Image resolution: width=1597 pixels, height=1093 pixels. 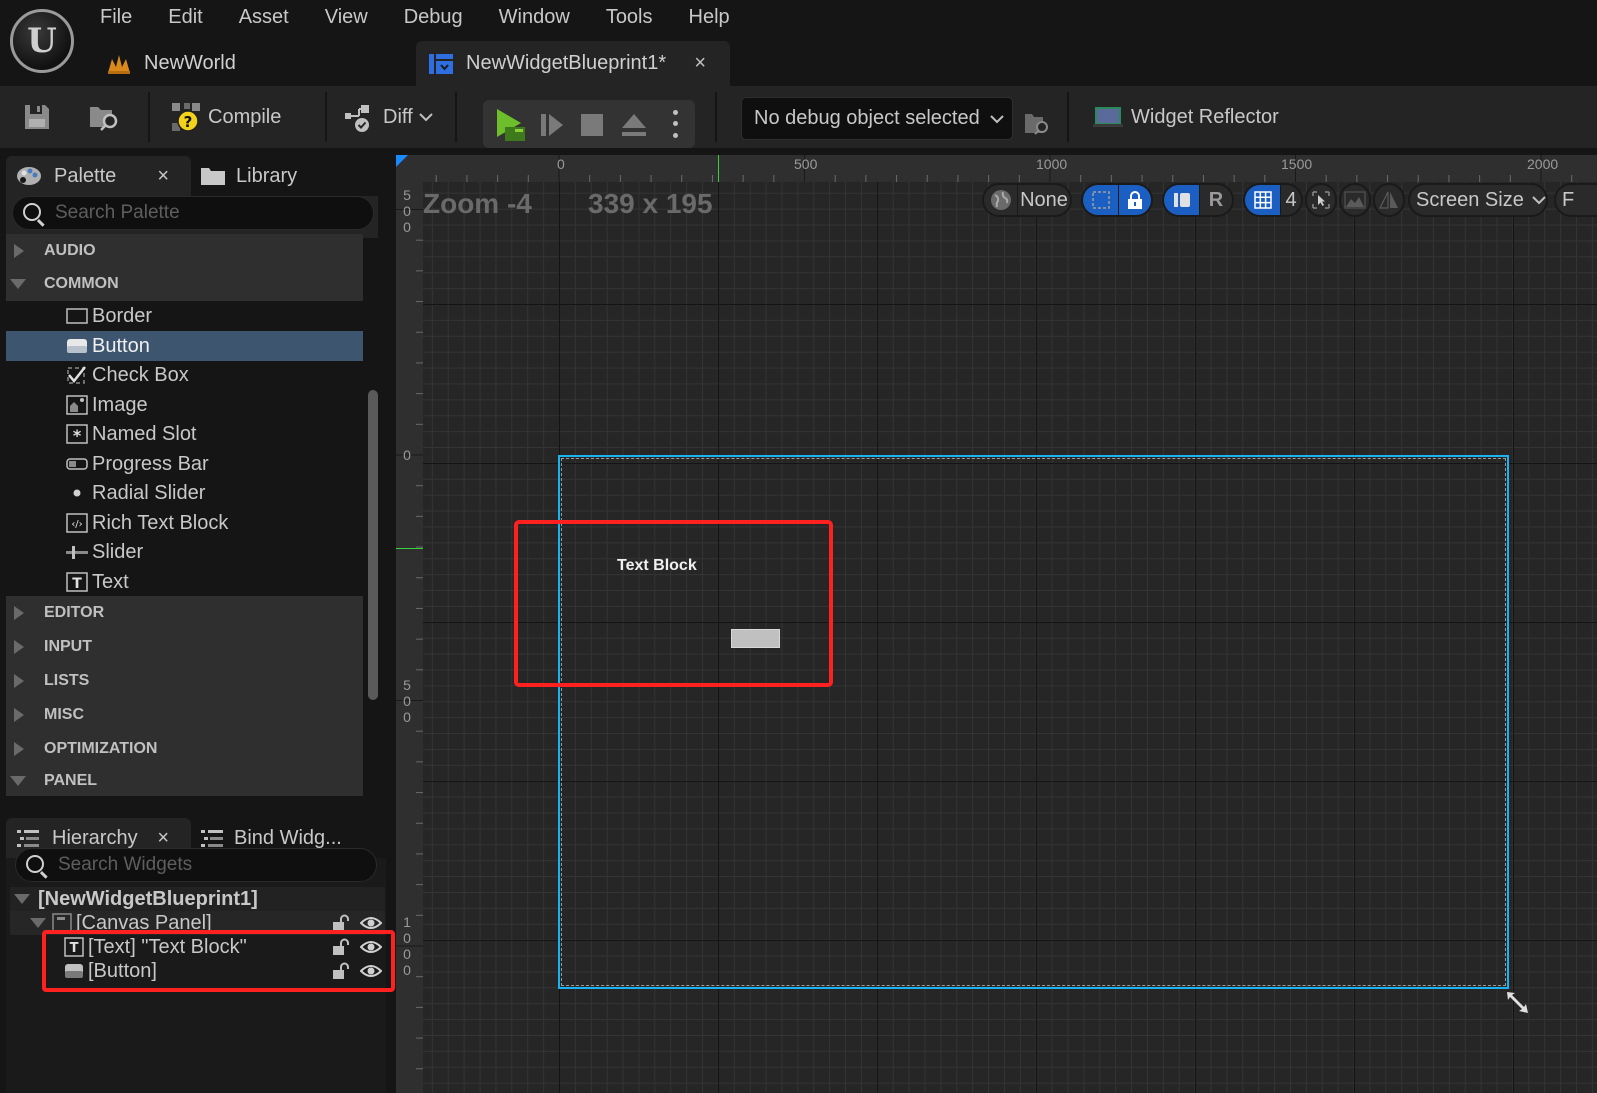 I want to click on step-icon, so click(x=552, y=125).